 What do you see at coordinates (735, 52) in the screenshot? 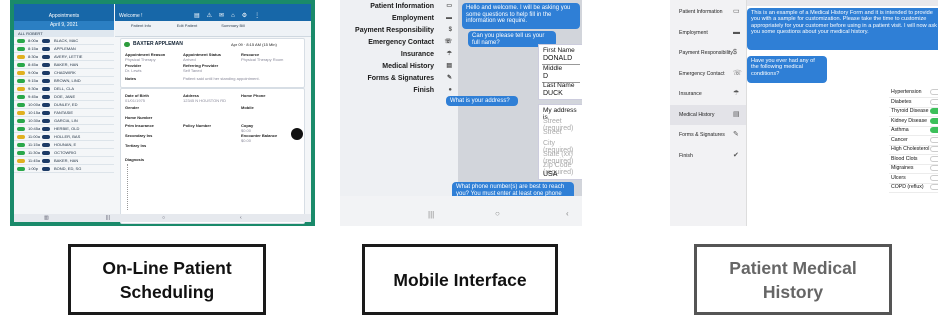
I see `menu-item-icon: $` at bounding box center [735, 52].